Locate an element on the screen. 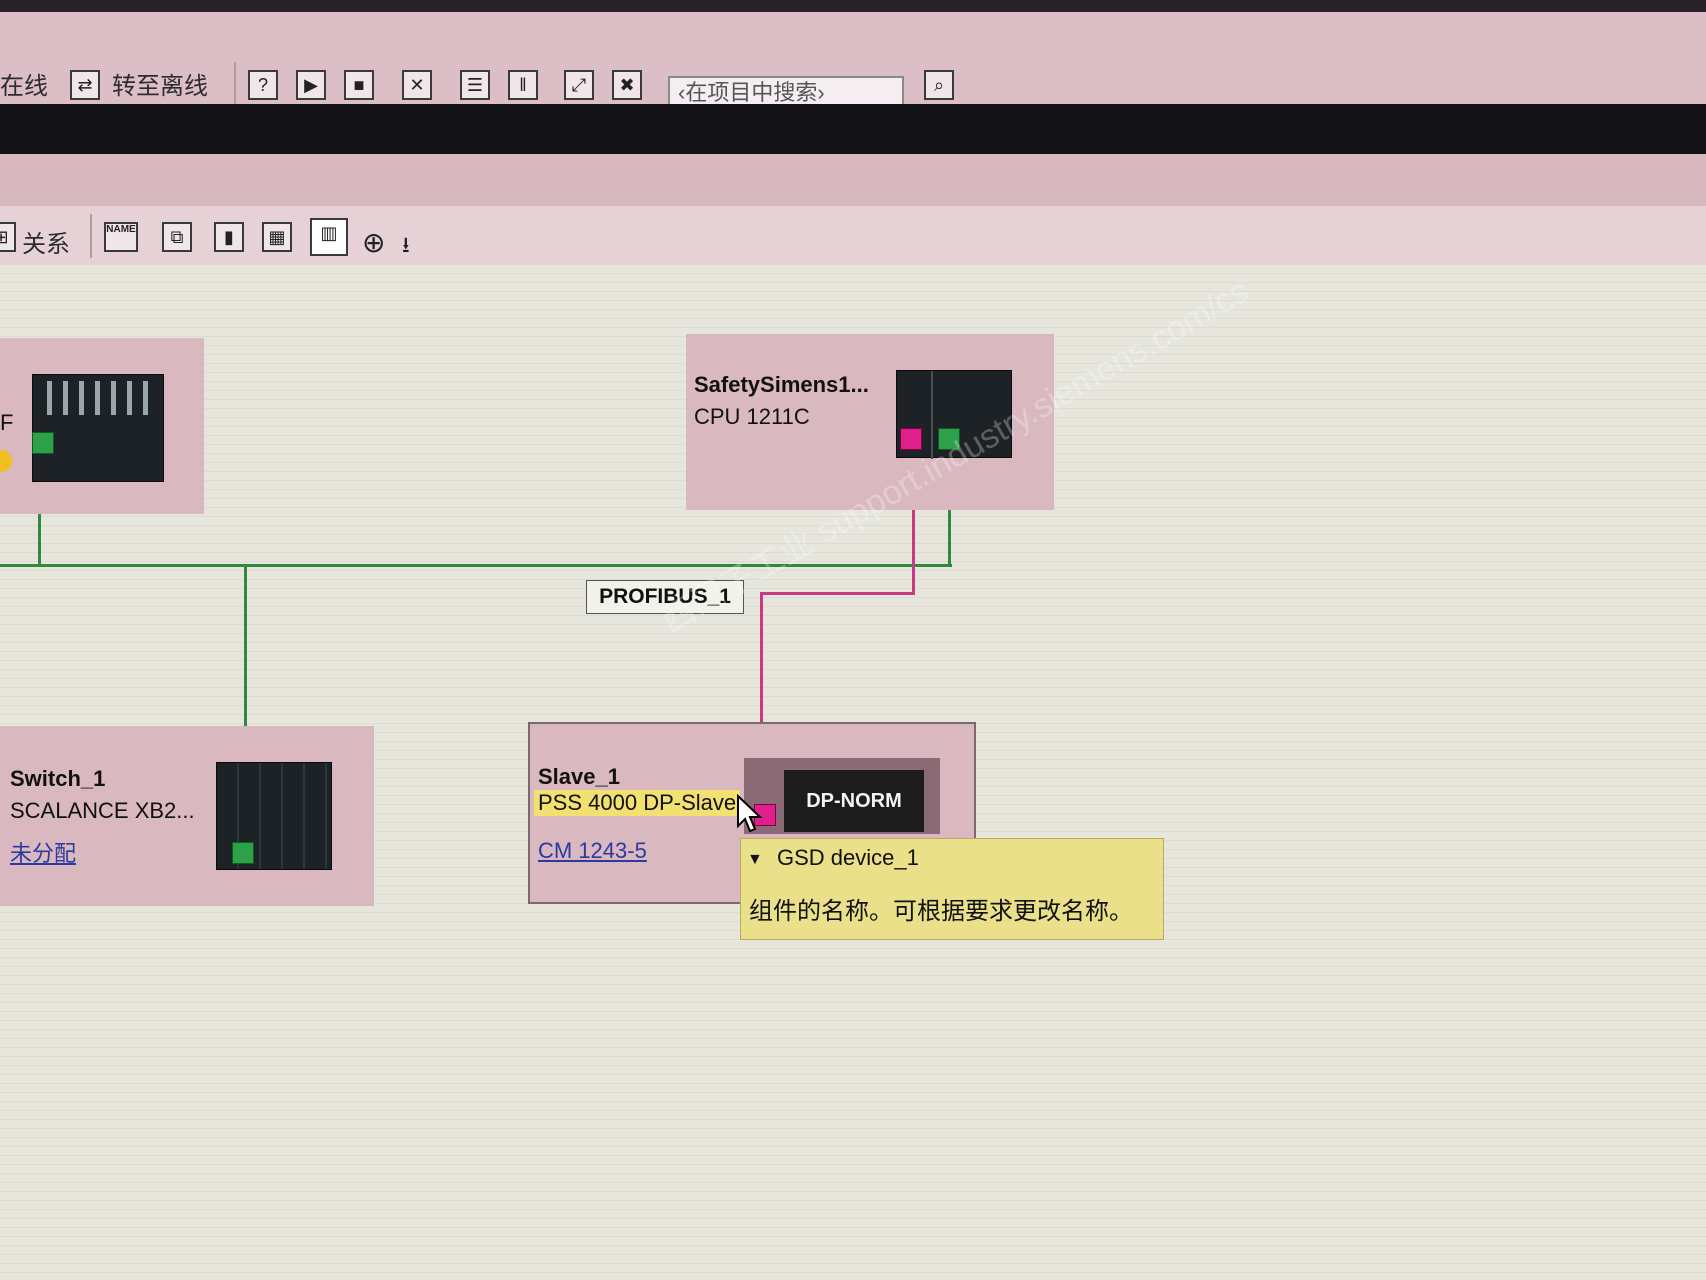 The height and width of the screenshot is (1280, 1706). maximize-area-icon: ⤢ is located at coordinates (579, 85).